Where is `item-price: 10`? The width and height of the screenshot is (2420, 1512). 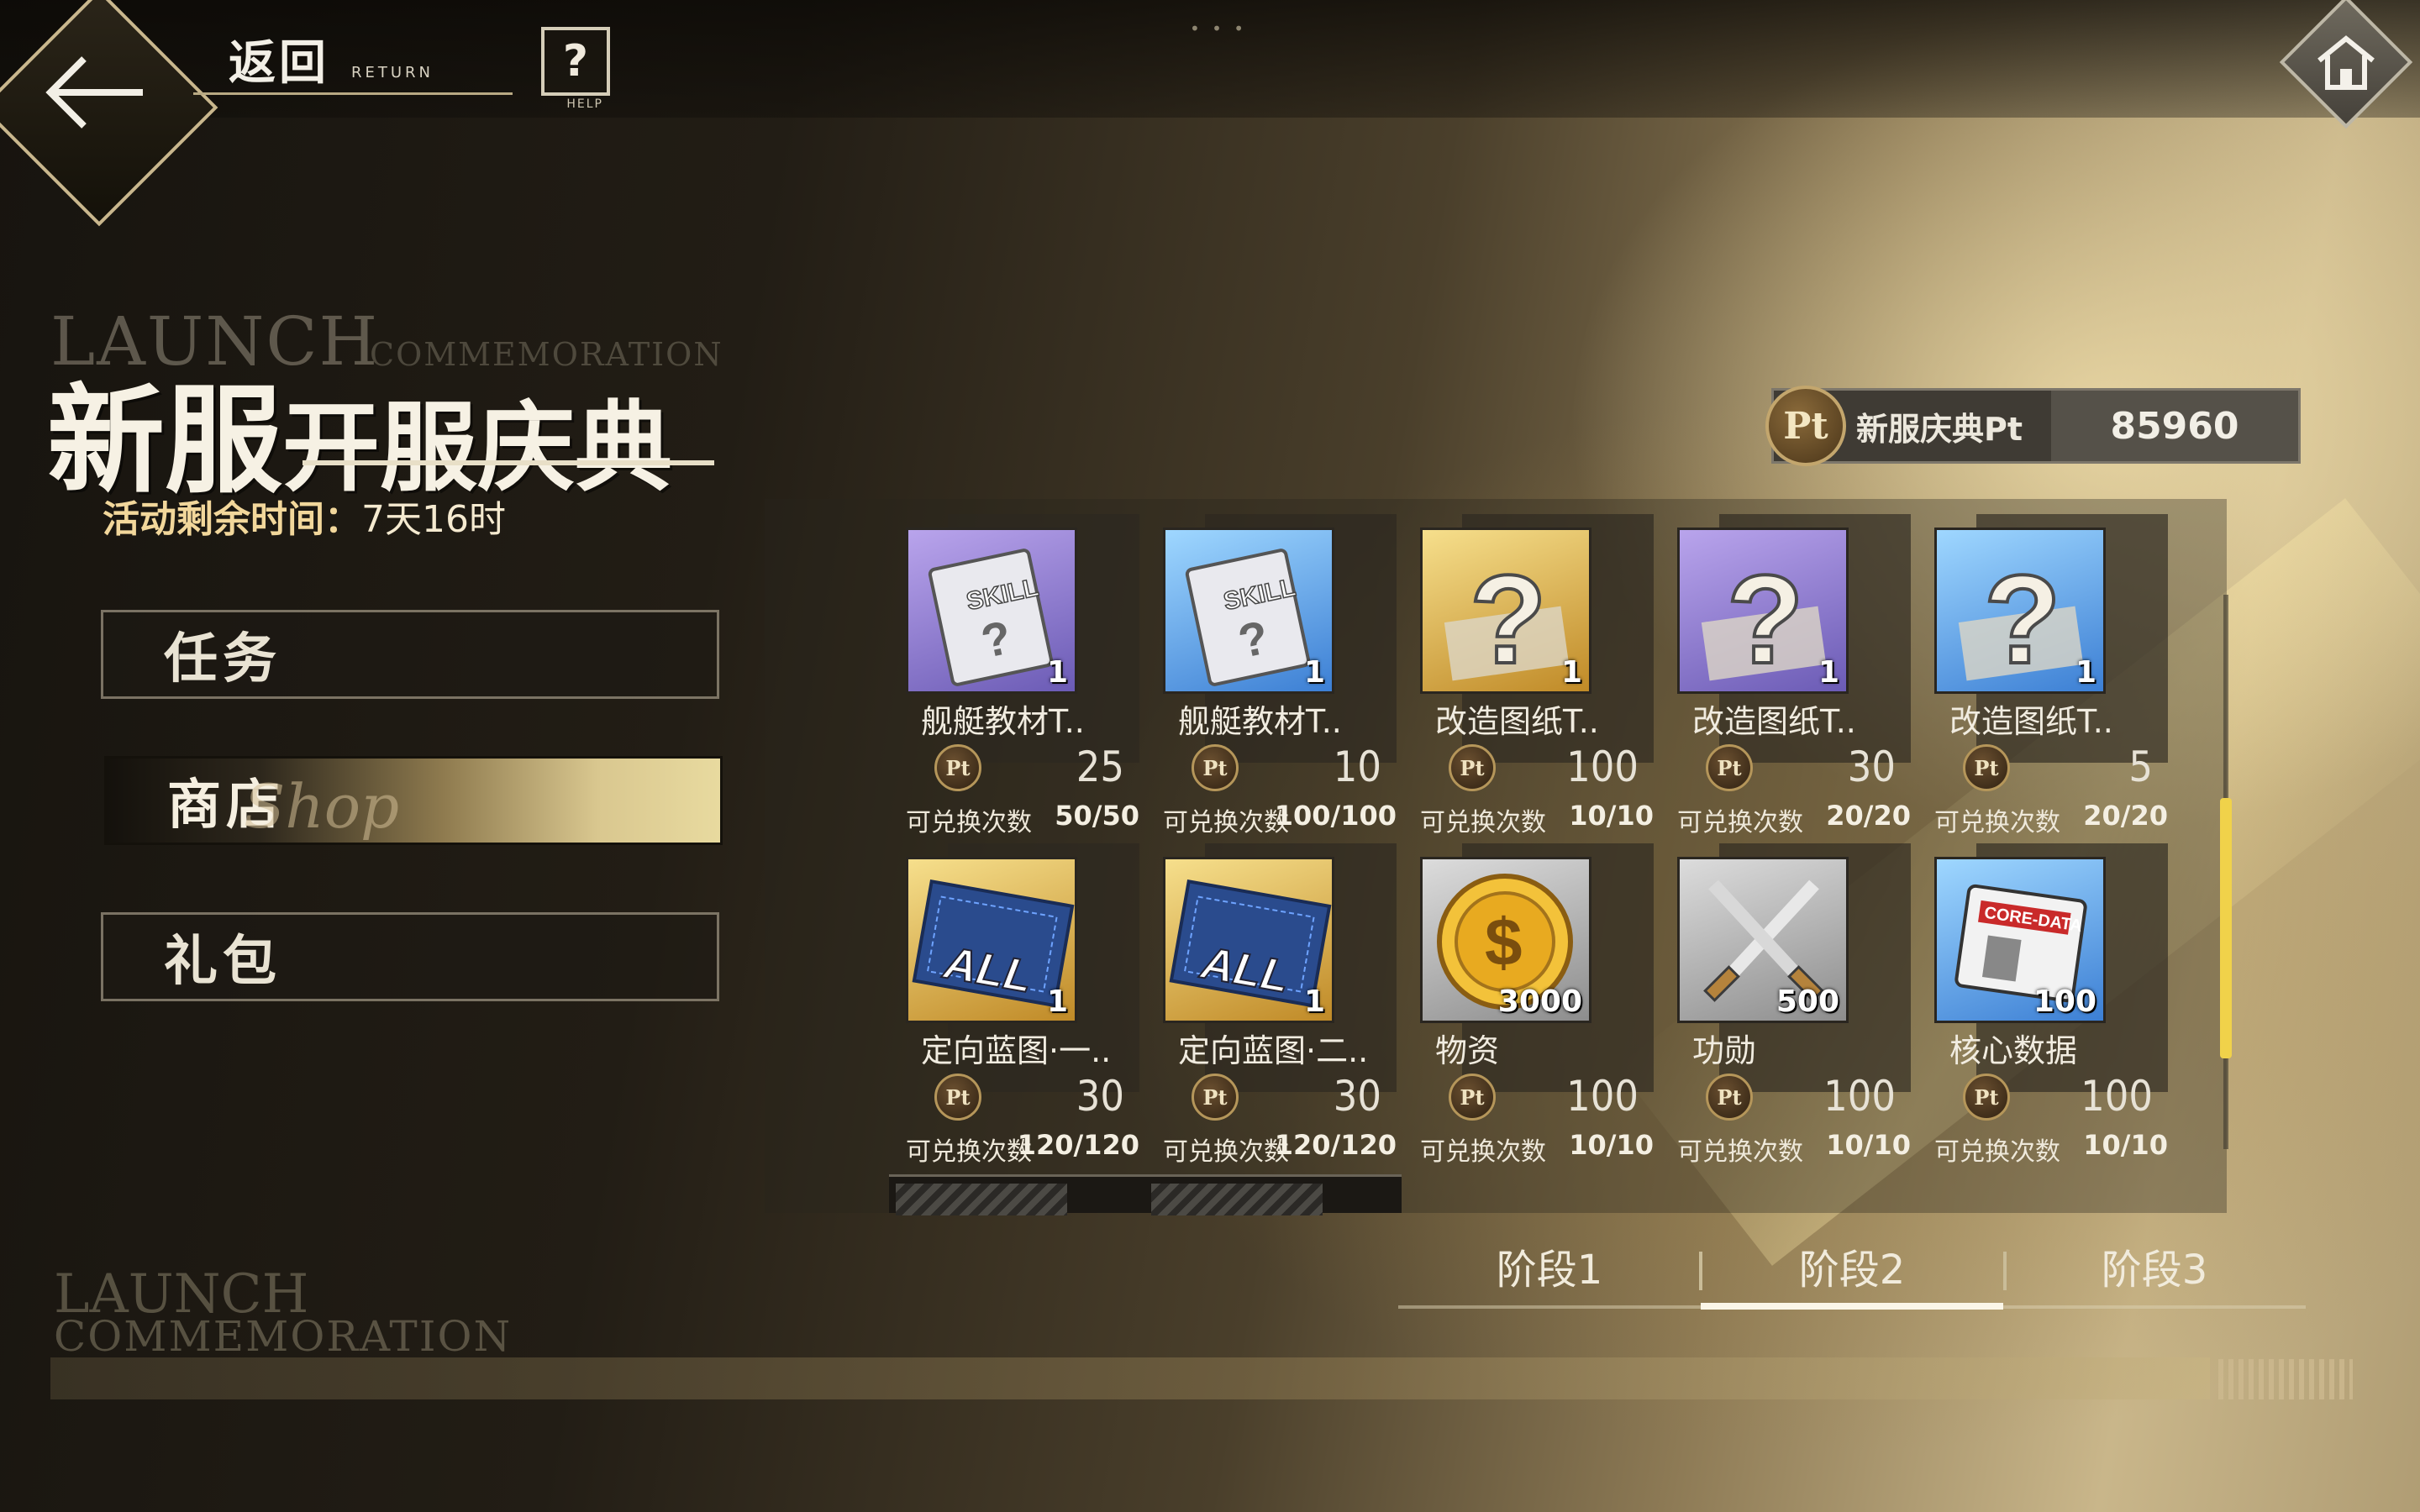
item-price: 10 is located at coordinates (1357, 767).